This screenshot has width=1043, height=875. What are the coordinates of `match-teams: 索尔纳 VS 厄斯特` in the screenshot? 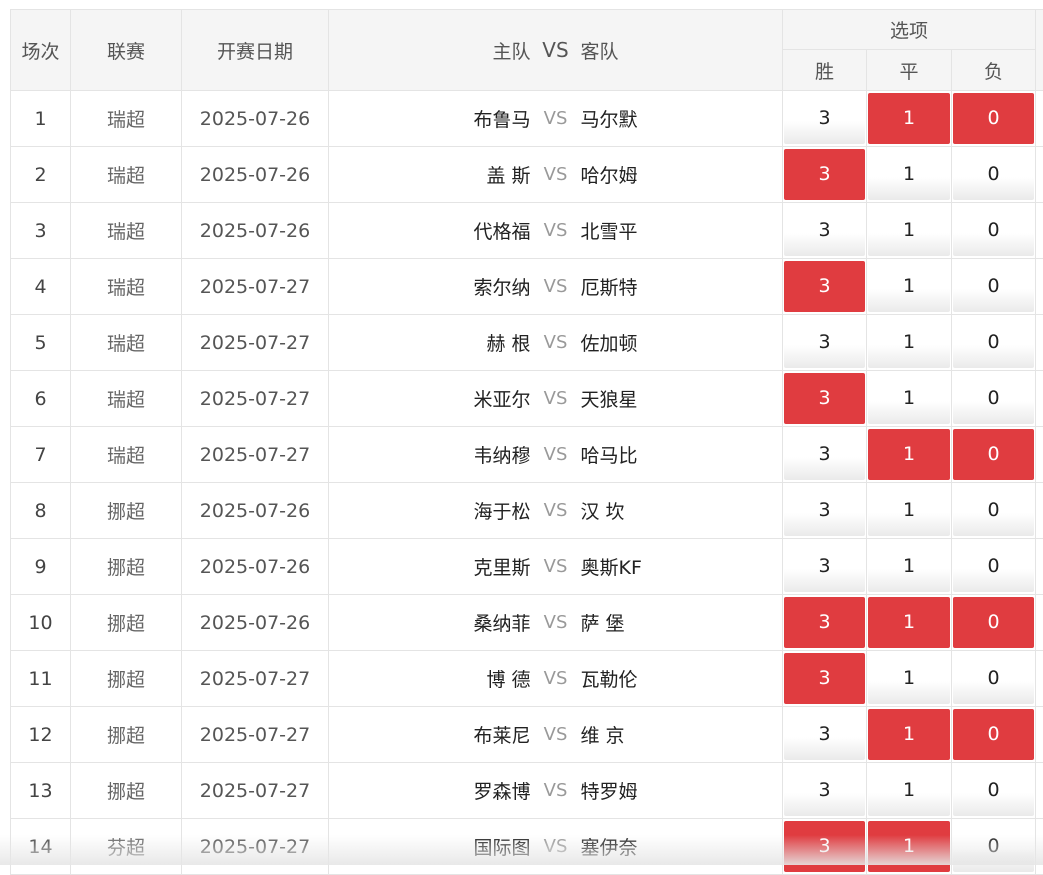 It's located at (556, 287).